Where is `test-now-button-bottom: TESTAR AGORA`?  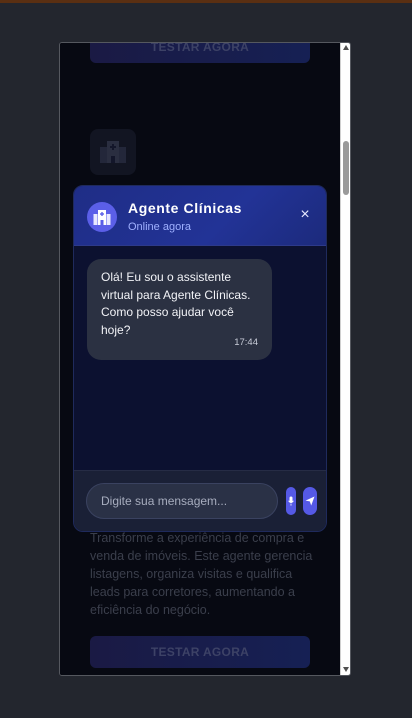 test-now-button-bottom: TESTAR AGORA is located at coordinates (200, 652).